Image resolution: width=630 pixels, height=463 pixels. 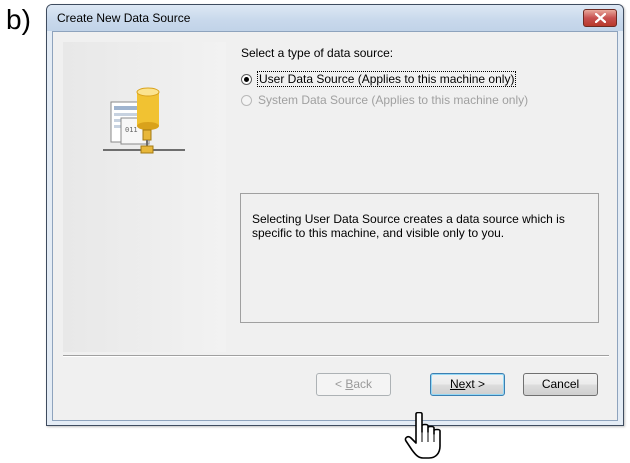 I want to click on back-rest: ack, so click(x=363, y=384).